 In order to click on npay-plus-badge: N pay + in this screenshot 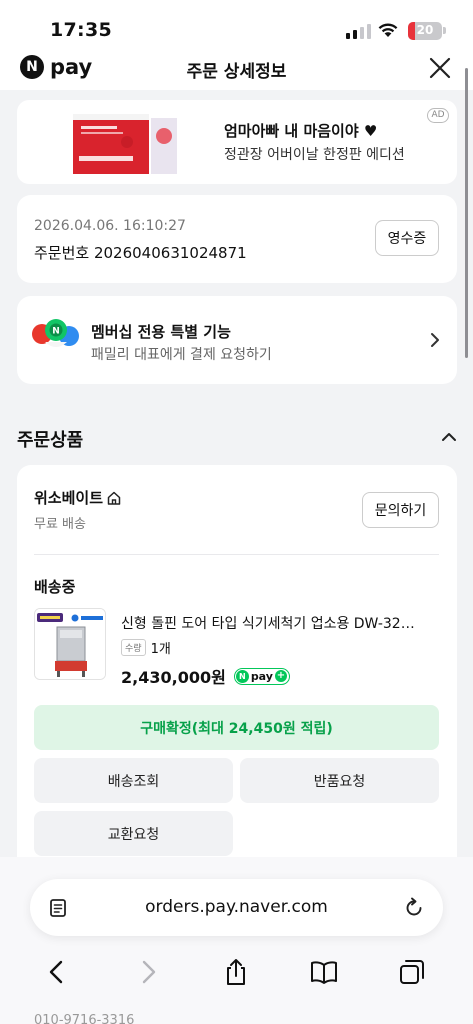, I will do `click(261, 676)`.